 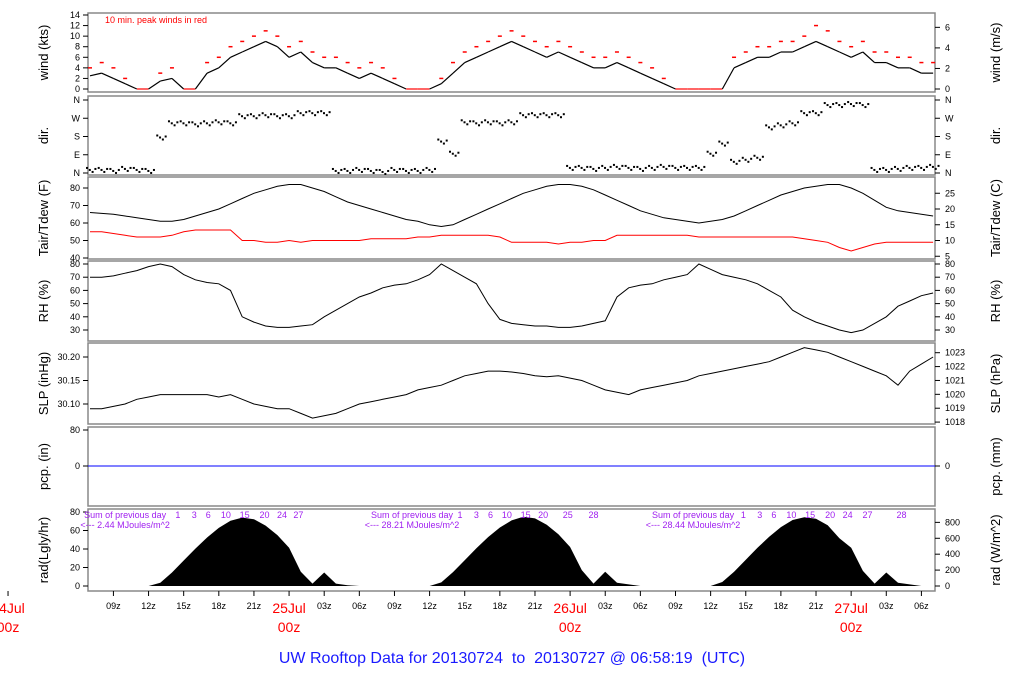 I want to click on cumulative-mj-label: 24, so click(x=282, y=515).